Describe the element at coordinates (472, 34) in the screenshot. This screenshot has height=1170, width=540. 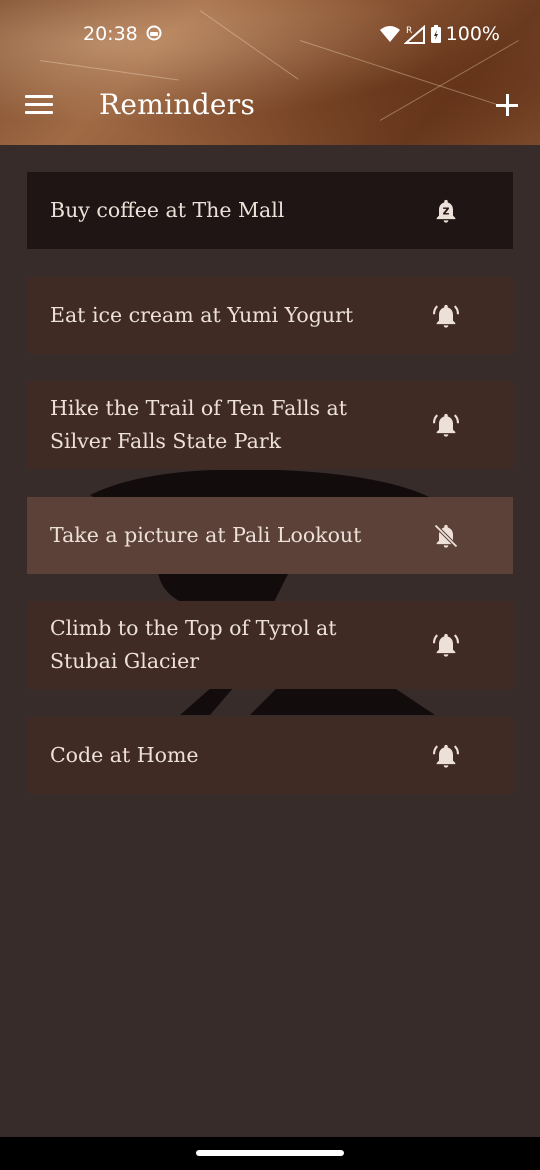
I see `battery-percent: 100%` at that location.